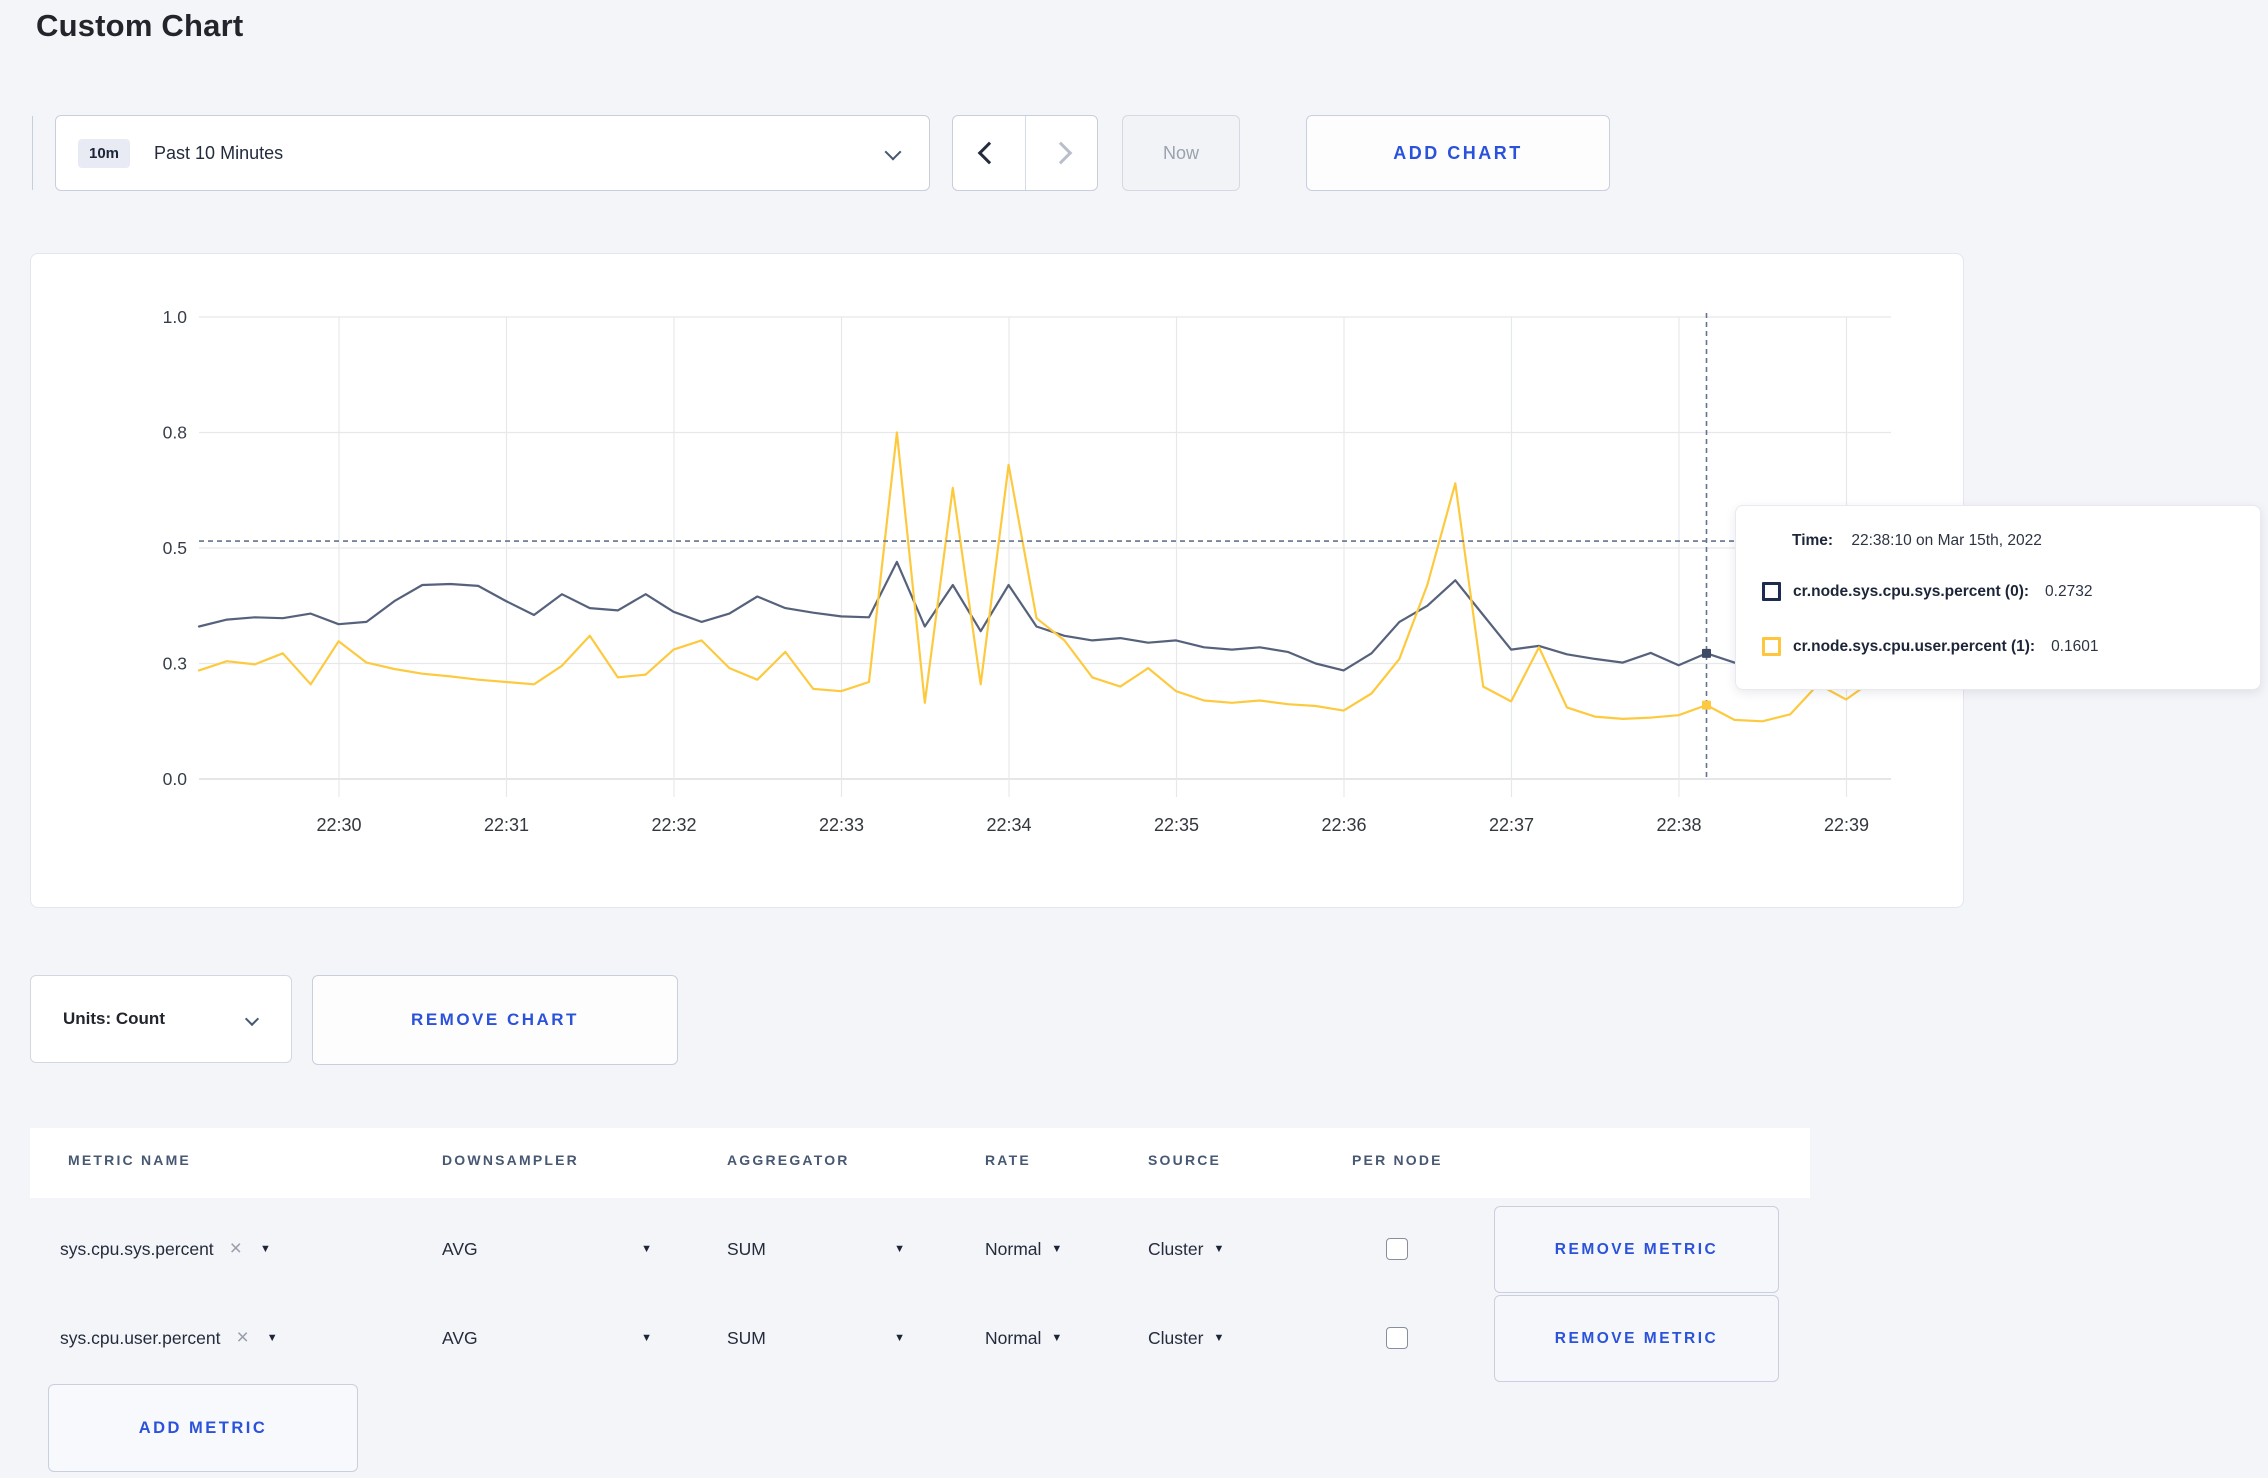 The height and width of the screenshot is (1478, 2268). I want to click on svg-text: 0.0, so click(175, 779).